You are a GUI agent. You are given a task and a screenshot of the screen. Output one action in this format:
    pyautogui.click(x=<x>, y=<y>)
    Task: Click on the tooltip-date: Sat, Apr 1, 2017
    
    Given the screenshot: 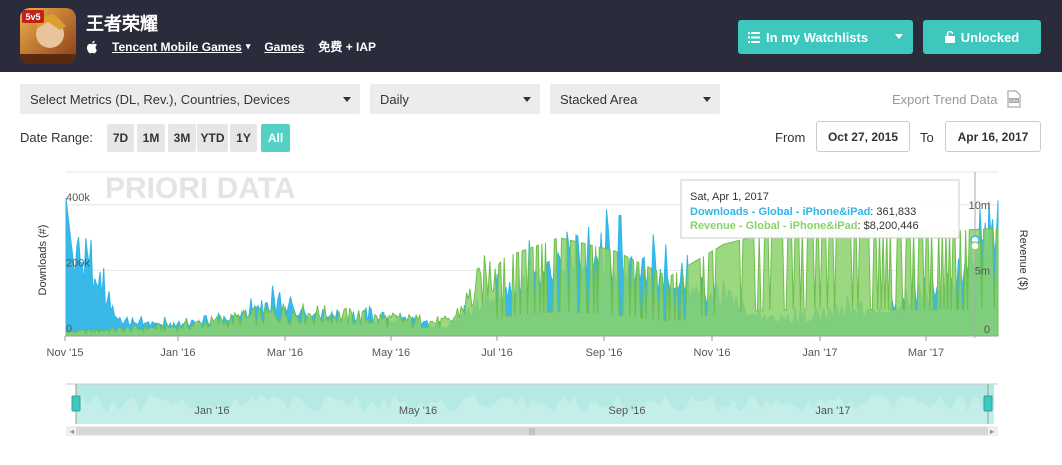 What is the action you would take?
    pyautogui.click(x=729, y=197)
    